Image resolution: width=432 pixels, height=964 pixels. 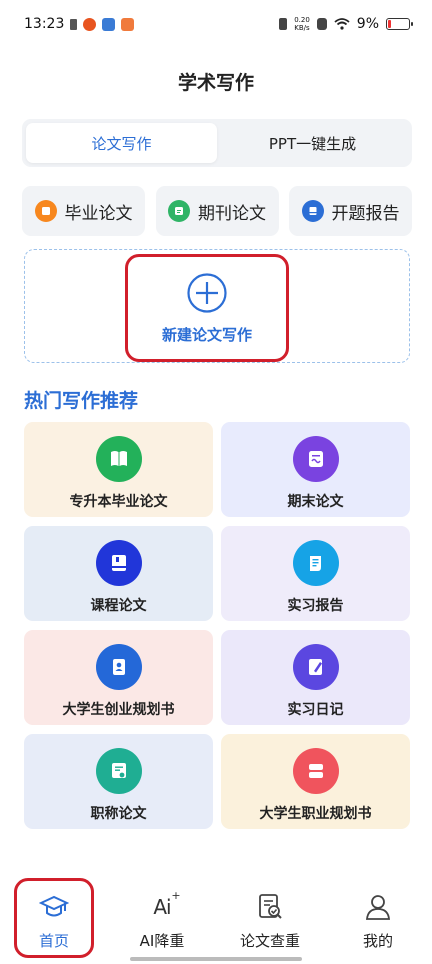 I want to click on card-internship-report: 实习报告, so click(x=315, y=573).